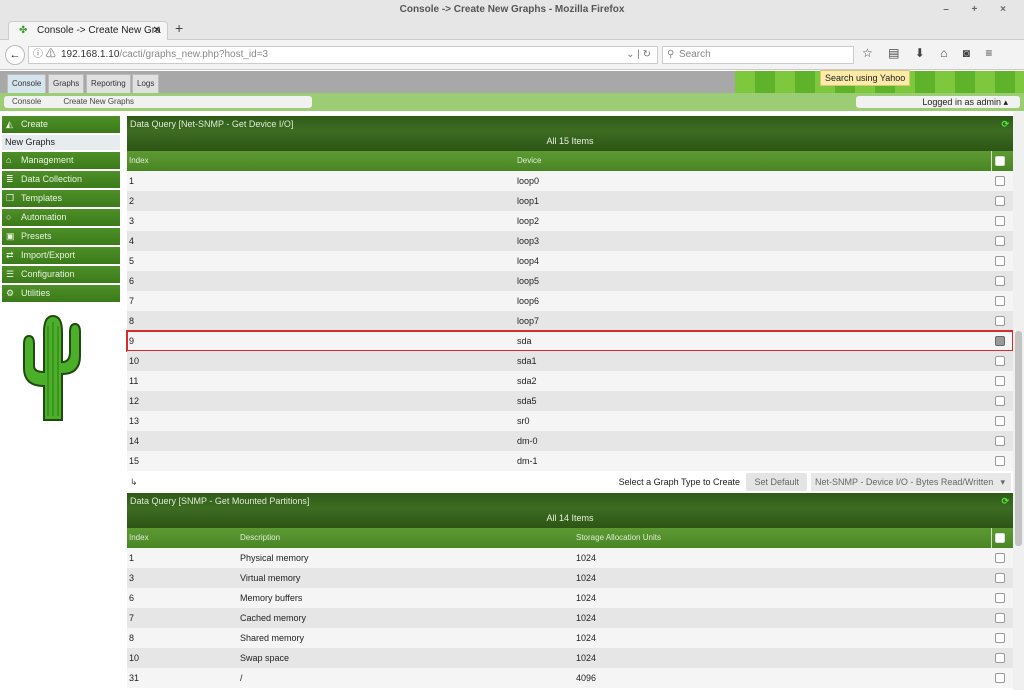 The height and width of the screenshot is (690, 1024). I want to click on sidebar-item-templates: ❐ Templates, so click(61, 198).